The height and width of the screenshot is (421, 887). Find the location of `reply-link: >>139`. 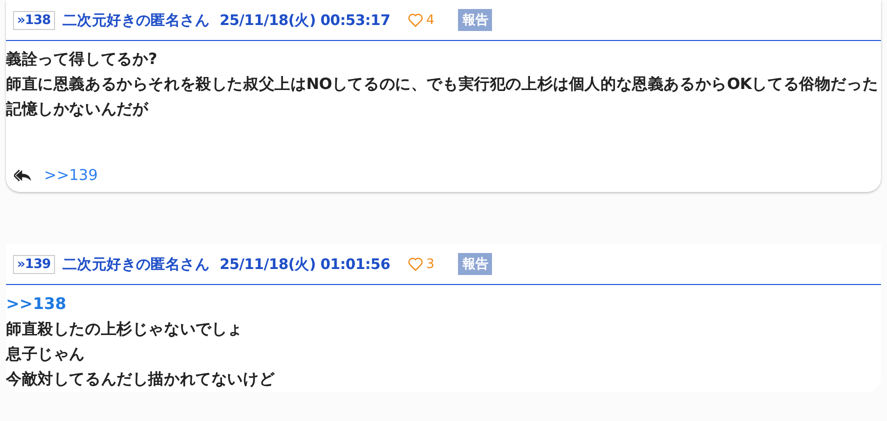

reply-link: >>139 is located at coordinates (71, 175).